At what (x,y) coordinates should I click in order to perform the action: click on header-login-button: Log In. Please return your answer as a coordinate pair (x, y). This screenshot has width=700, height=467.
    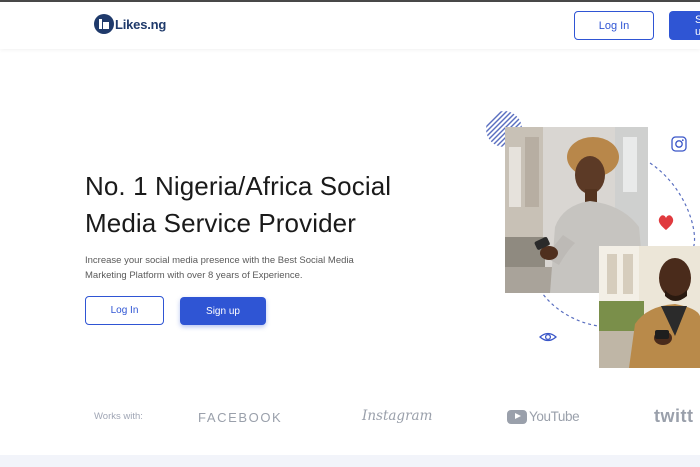
    Looking at the image, I should click on (614, 25).